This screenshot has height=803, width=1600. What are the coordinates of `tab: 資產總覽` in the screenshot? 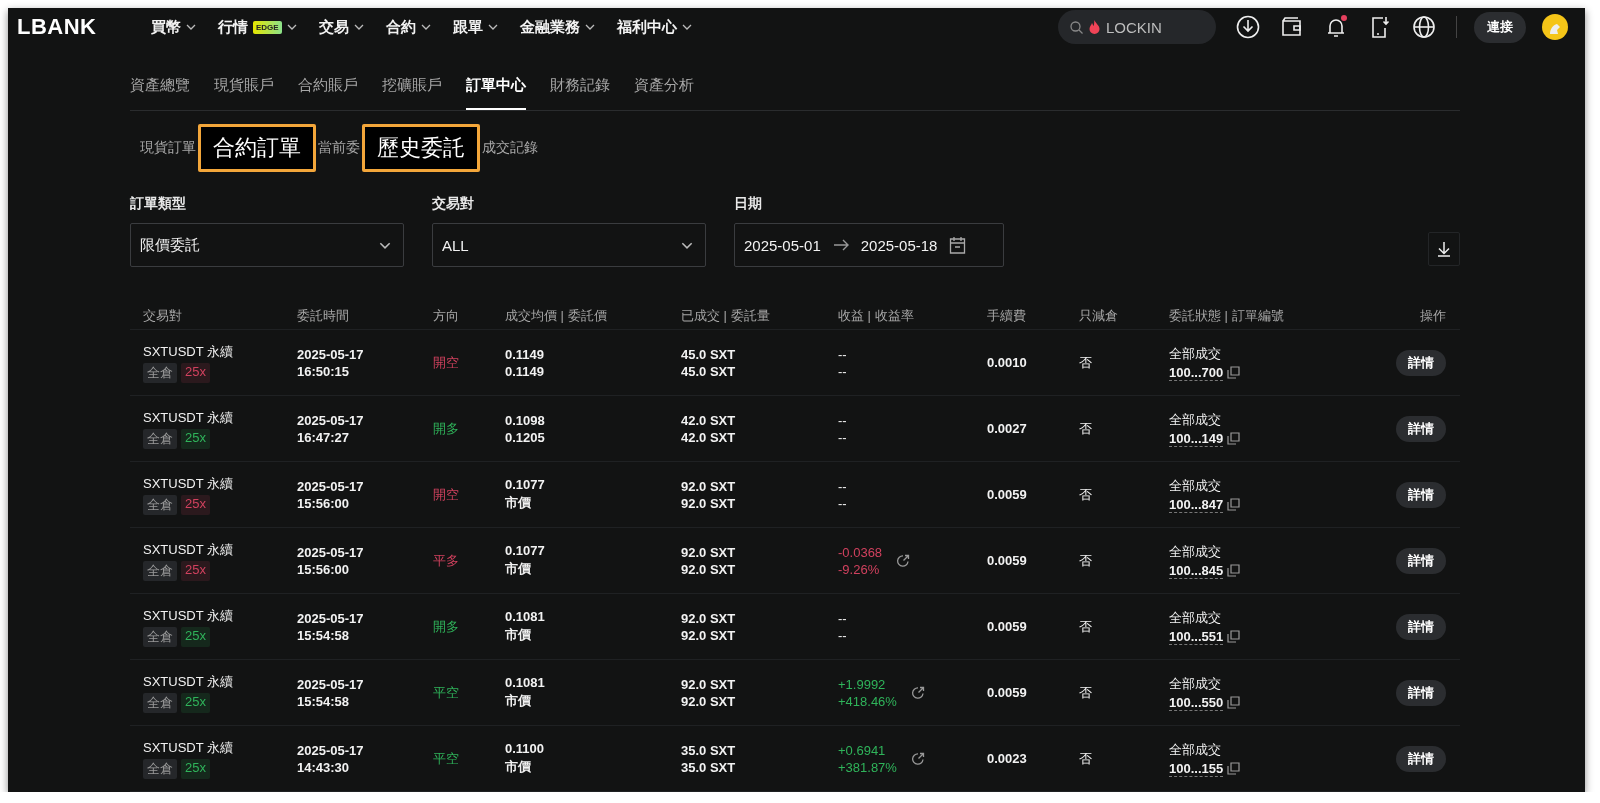 It's located at (160, 93).